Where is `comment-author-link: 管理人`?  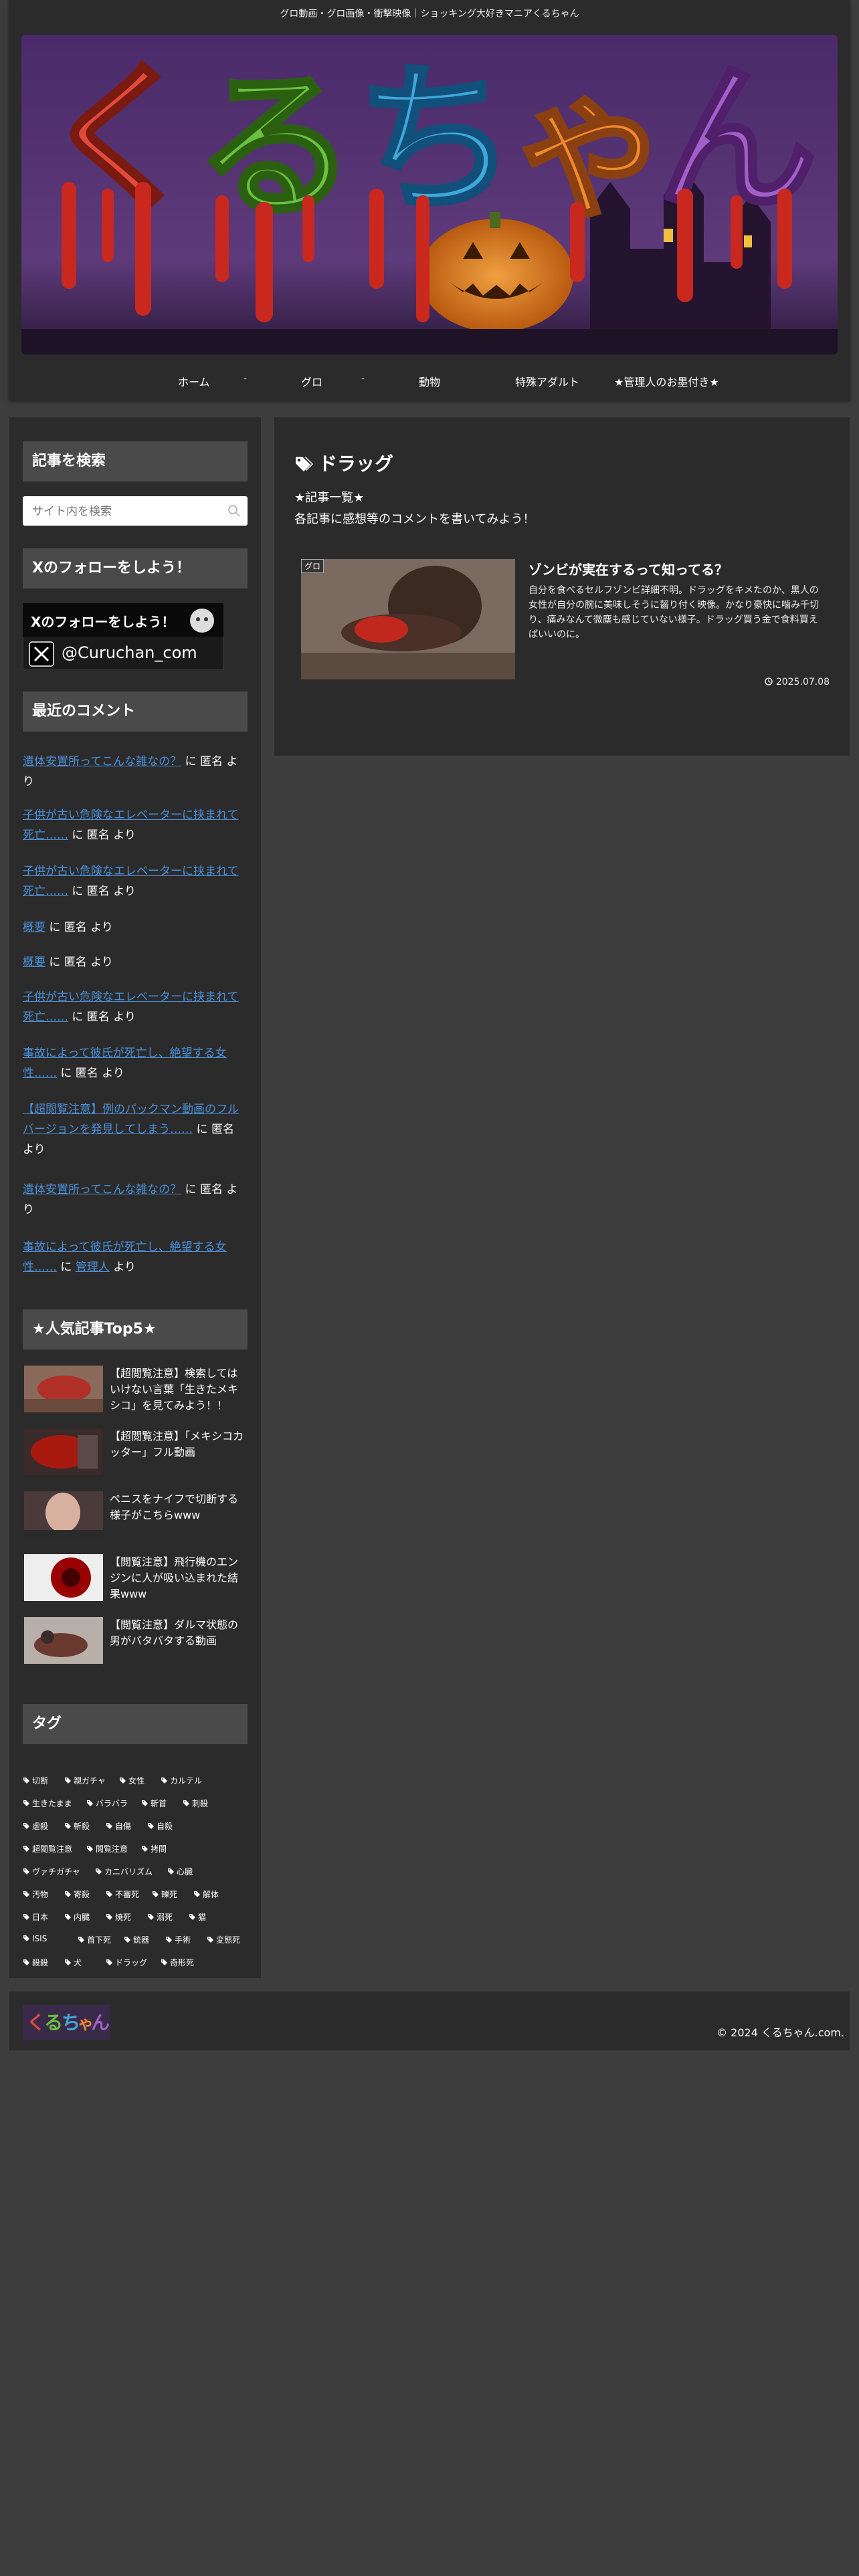 comment-author-link: 管理人 is located at coordinates (93, 1267).